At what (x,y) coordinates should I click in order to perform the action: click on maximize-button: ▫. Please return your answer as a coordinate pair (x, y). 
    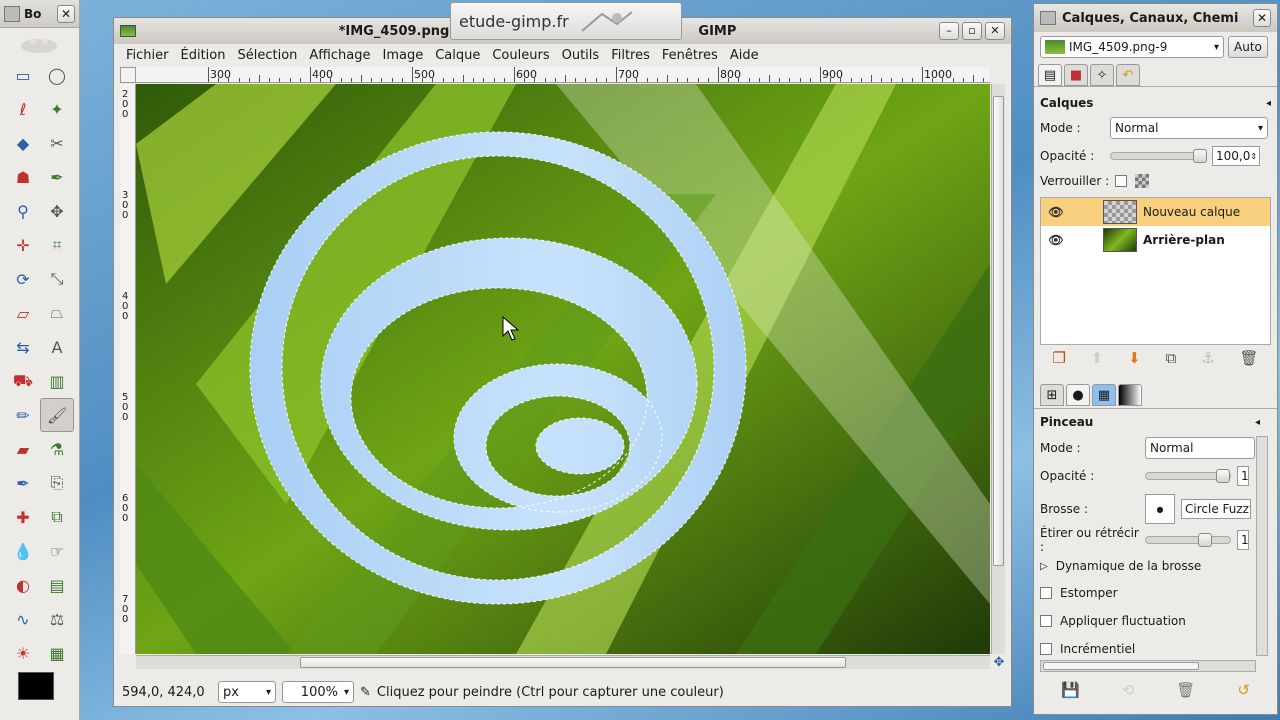
    Looking at the image, I should click on (972, 31).